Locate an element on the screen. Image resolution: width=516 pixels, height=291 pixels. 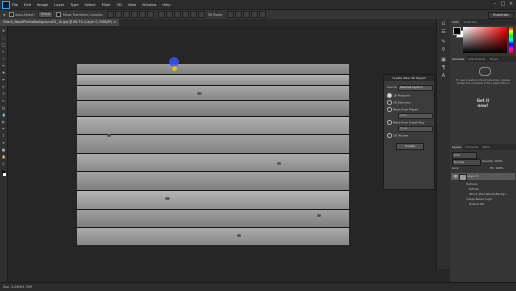
tab-styles: Styles is located at coordinates (494, 59).